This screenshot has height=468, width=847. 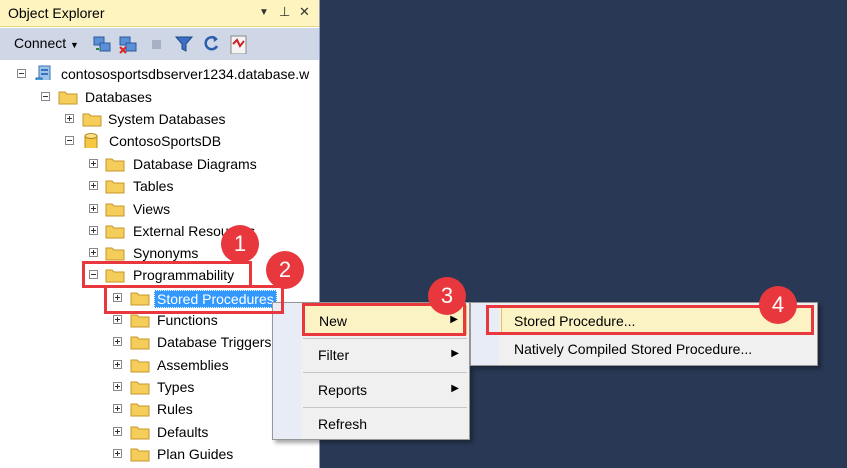 What do you see at coordinates (183, 432) in the screenshot?
I see `defaults-label: Defaults` at bounding box center [183, 432].